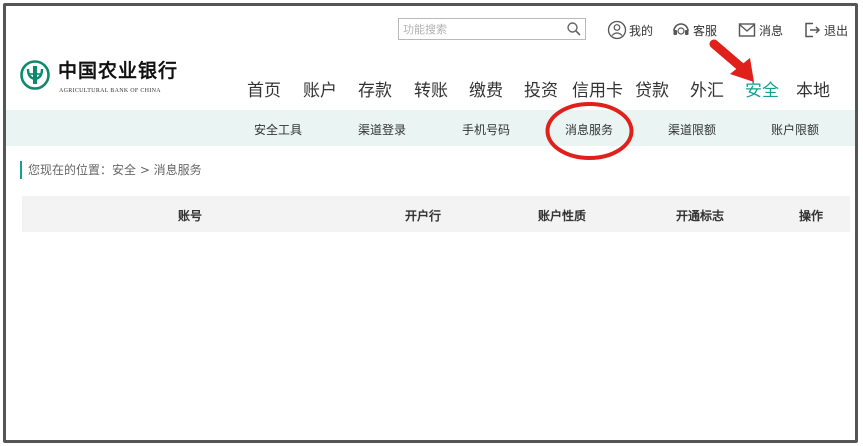 Image resolution: width=863 pixels, height=446 pixels. Describe the element at coordinates (541, 88) in the screenshot. I see `nav-item-investment: 投资` at that location.